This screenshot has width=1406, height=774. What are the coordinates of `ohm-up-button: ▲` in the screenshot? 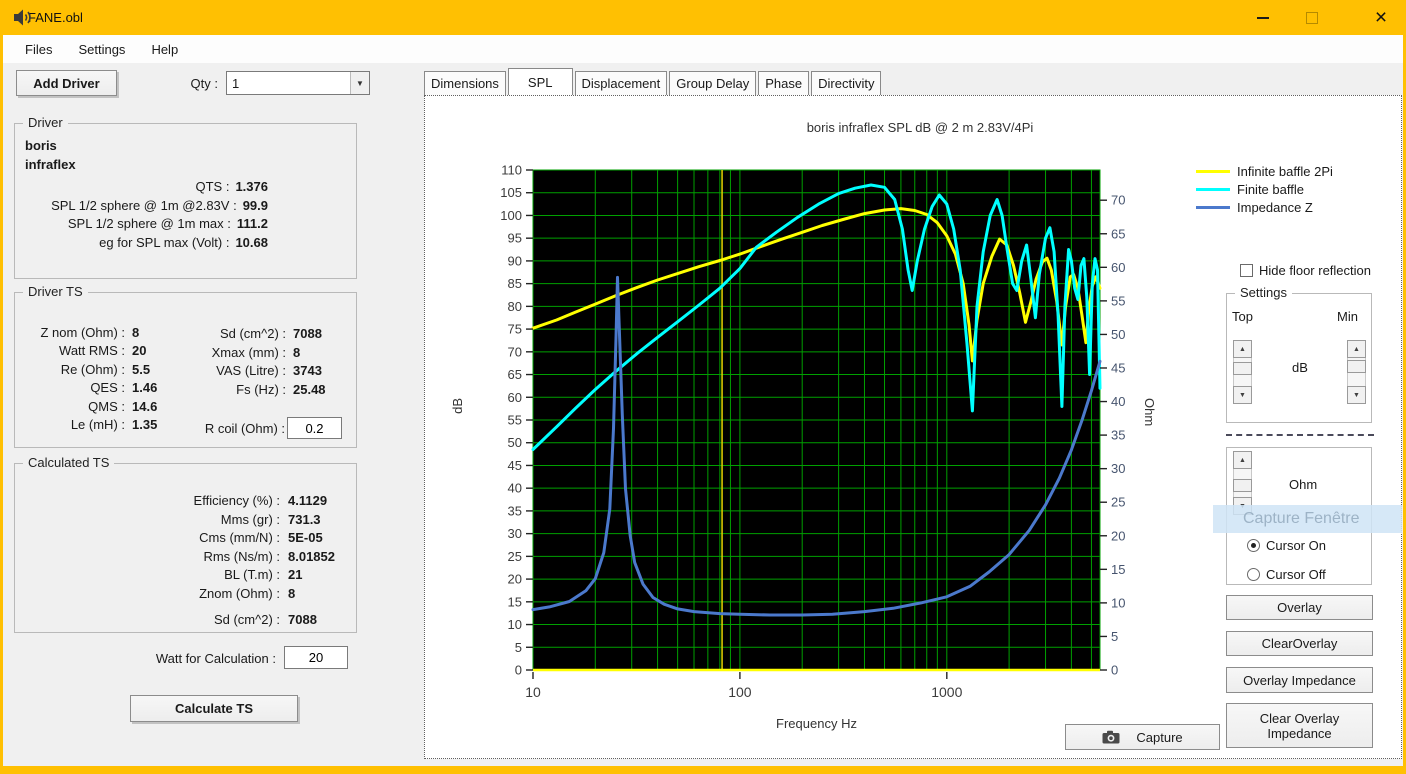 It's located at (1242, 460).